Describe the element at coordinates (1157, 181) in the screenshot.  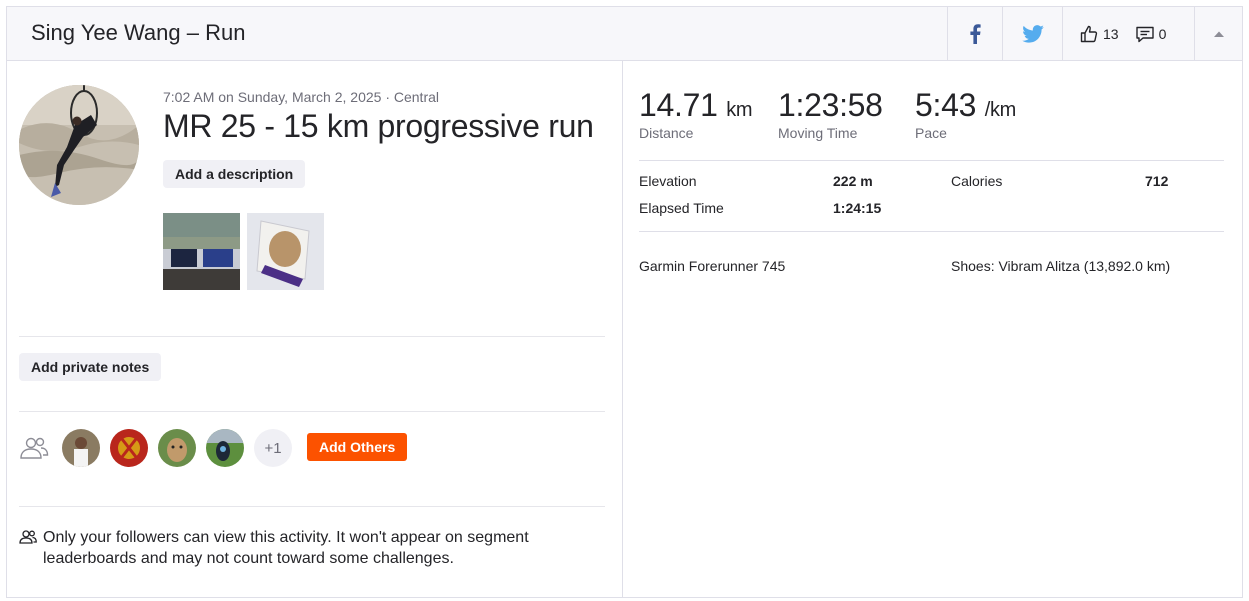
I see `calories-value: 712` at that location.